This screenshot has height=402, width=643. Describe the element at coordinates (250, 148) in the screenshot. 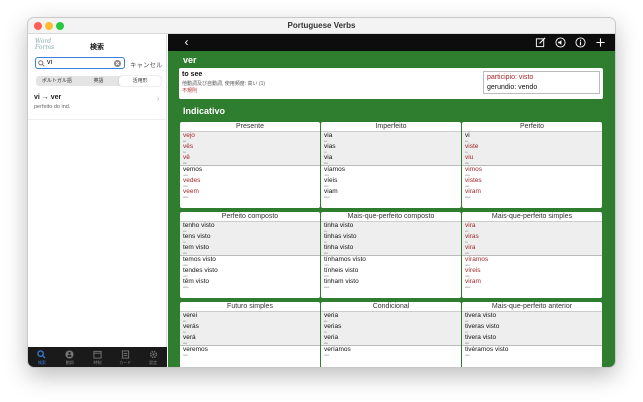

I see `conjugation-row: vês tu` at that location.